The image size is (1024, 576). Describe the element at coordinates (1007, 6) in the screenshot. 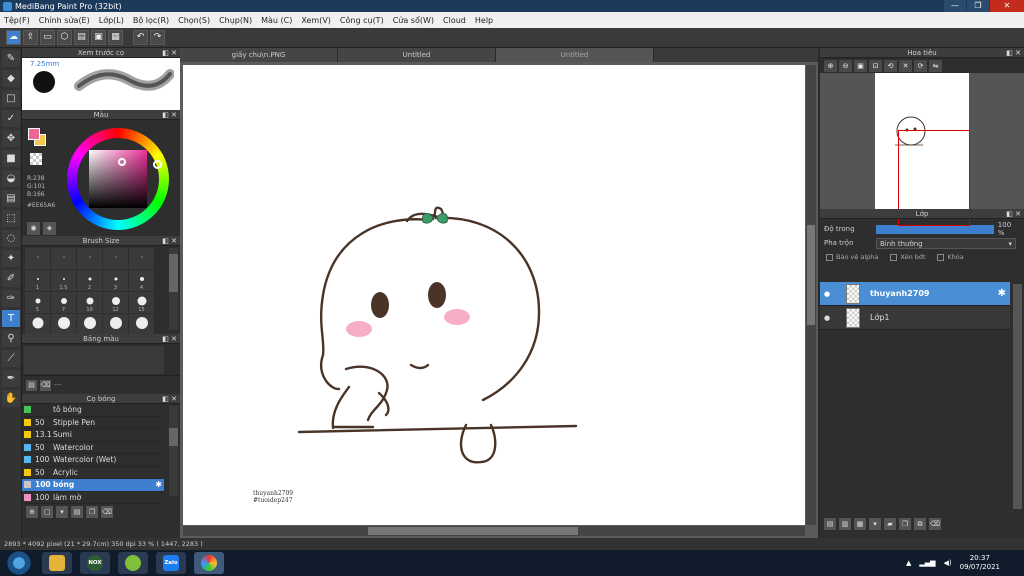

I see `close-button: ✕` at that location.